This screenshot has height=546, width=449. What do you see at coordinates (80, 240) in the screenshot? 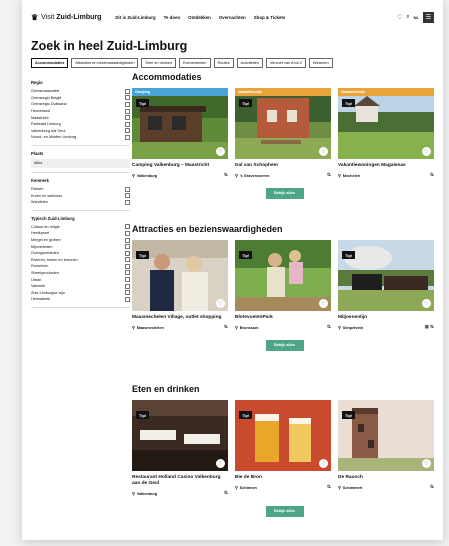
I see `filter-option: Mergel en grotten` at bounding box center [80, 240].